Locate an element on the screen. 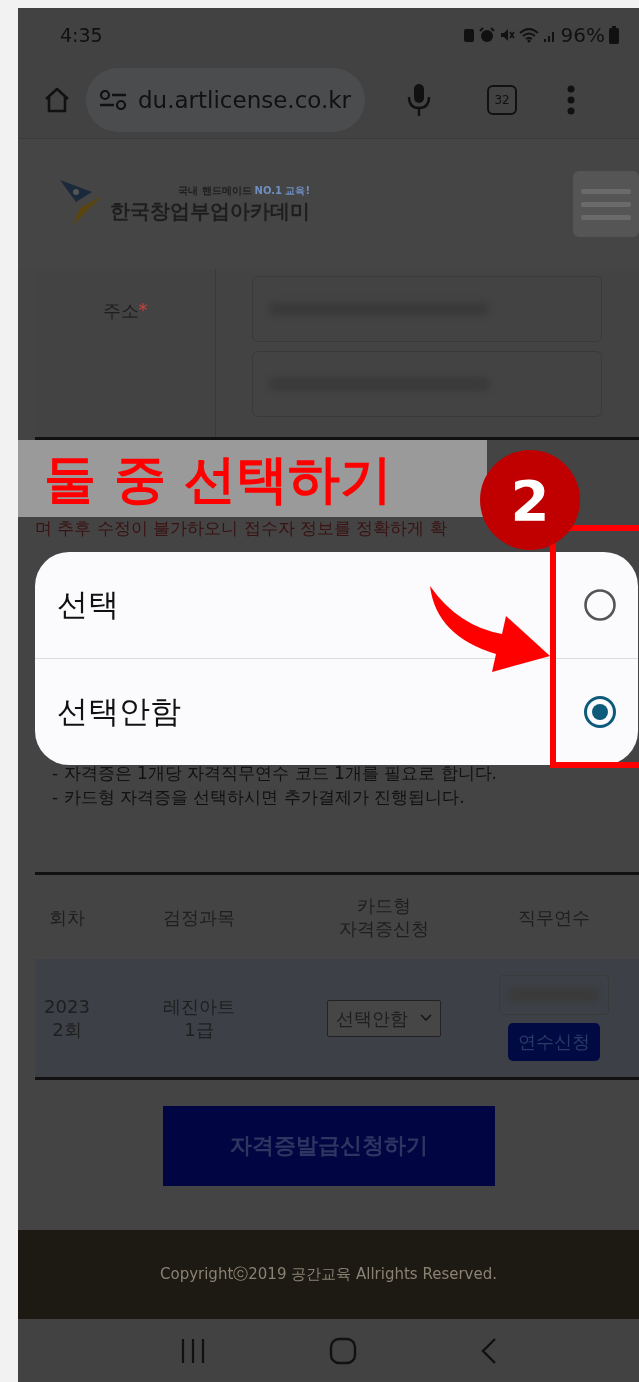 Image resolution: width=639 pixels, height=1382 pixels. recent-apps-icon is located at coordinates (192, 1350).